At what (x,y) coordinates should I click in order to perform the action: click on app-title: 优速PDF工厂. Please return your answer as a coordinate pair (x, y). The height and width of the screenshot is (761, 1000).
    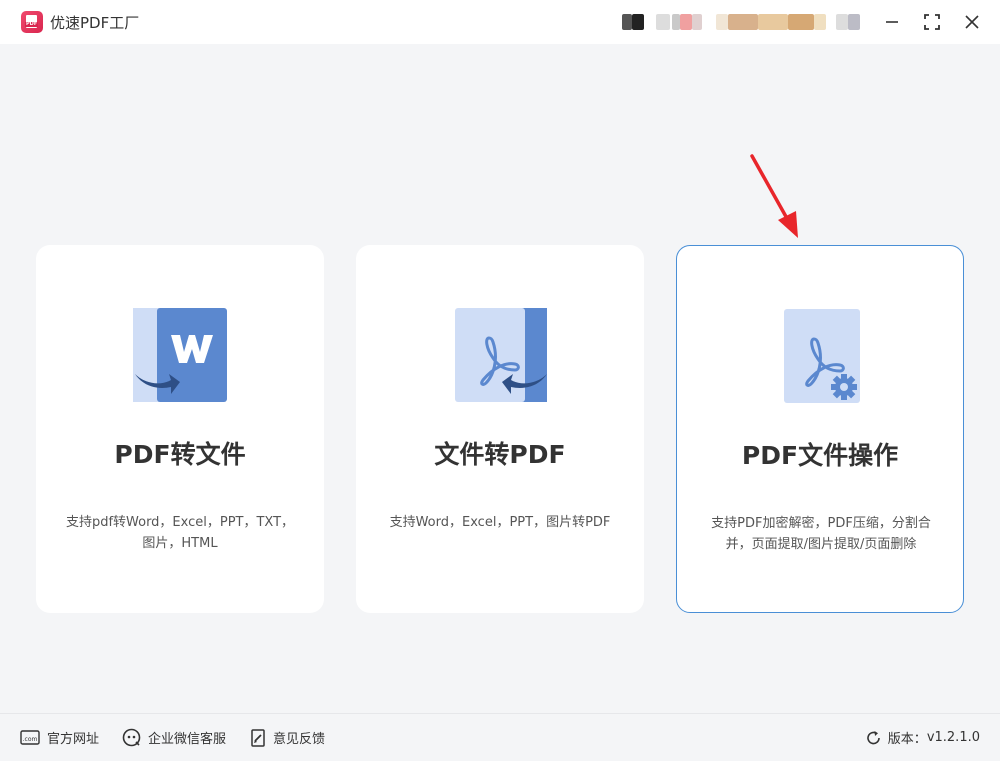
    Looking at the image, I should click on (95, 23).